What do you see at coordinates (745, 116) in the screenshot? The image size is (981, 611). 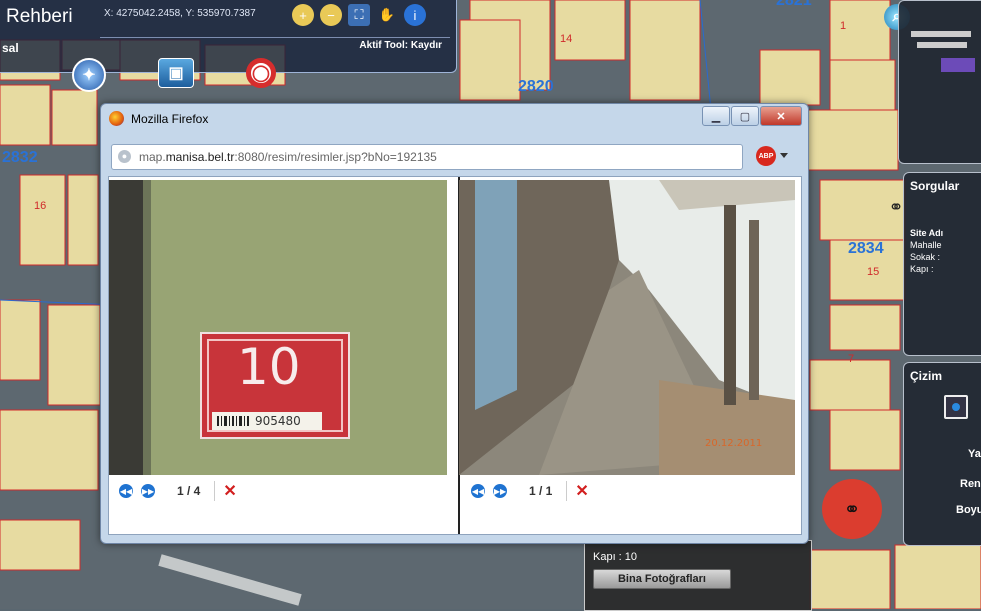 I see `maximize-button: ▢` at bounding box center [745, 116].